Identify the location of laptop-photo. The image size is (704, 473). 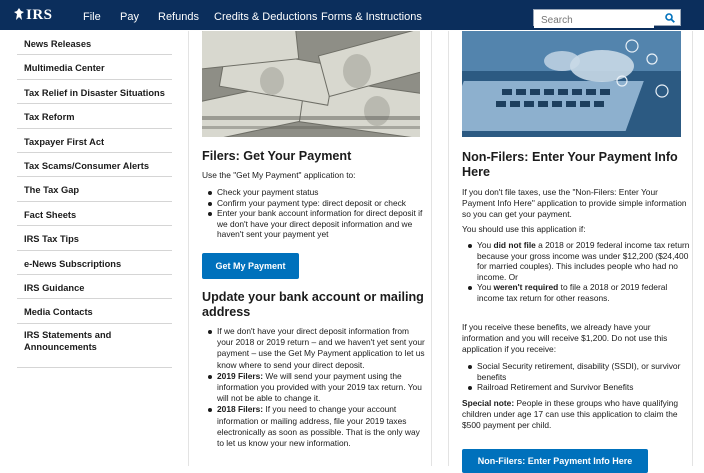
(571, 84).